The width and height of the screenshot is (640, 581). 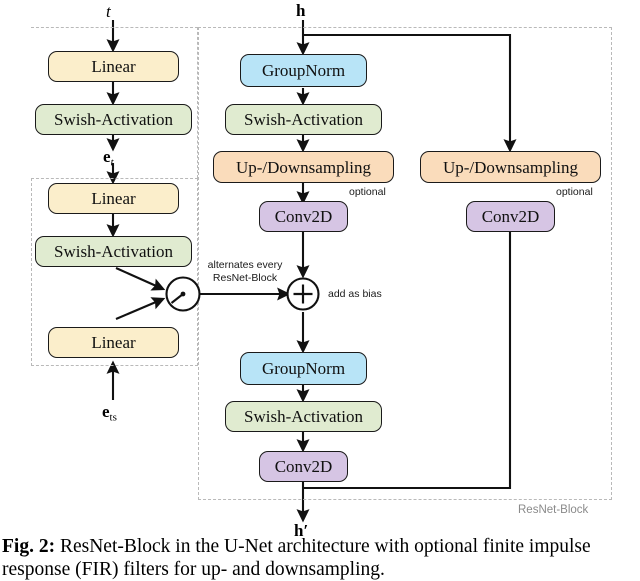 What do you see at coordinates (113, 251) in the screenshot?
I see `node-left-swish-2: Swish-Activation` at bounding box center [113, 251].